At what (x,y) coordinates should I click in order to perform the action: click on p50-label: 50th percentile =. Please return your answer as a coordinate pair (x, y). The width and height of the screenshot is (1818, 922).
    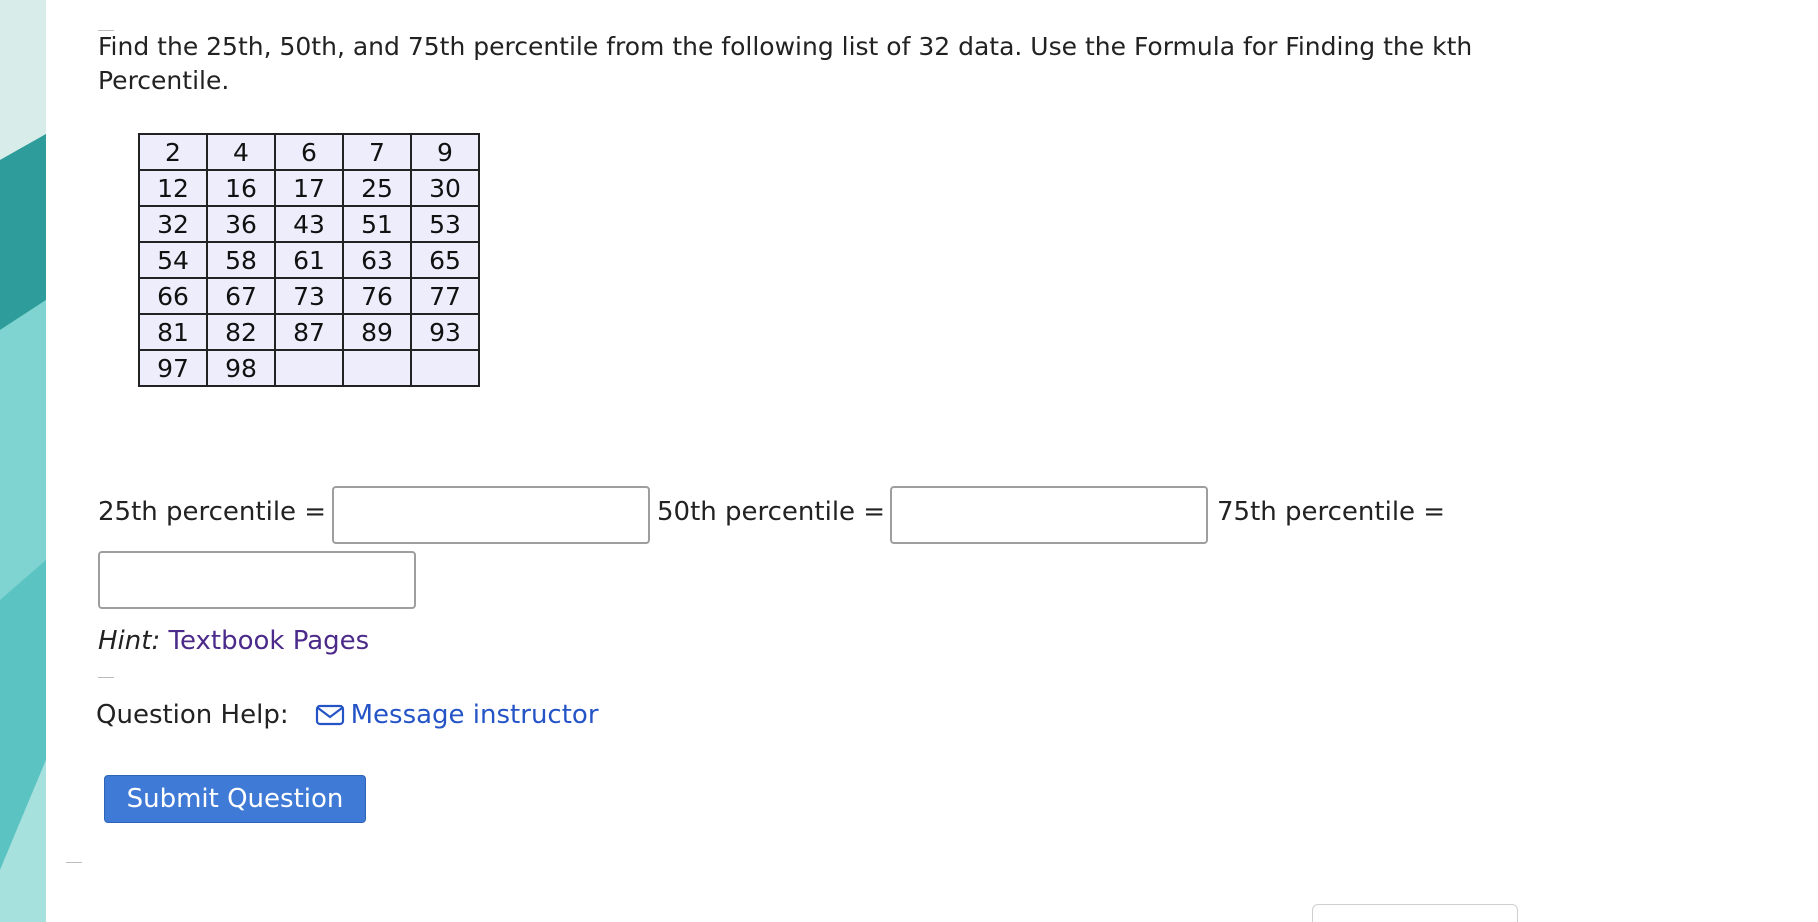
    Looking at the image, I should click on (771, 512).